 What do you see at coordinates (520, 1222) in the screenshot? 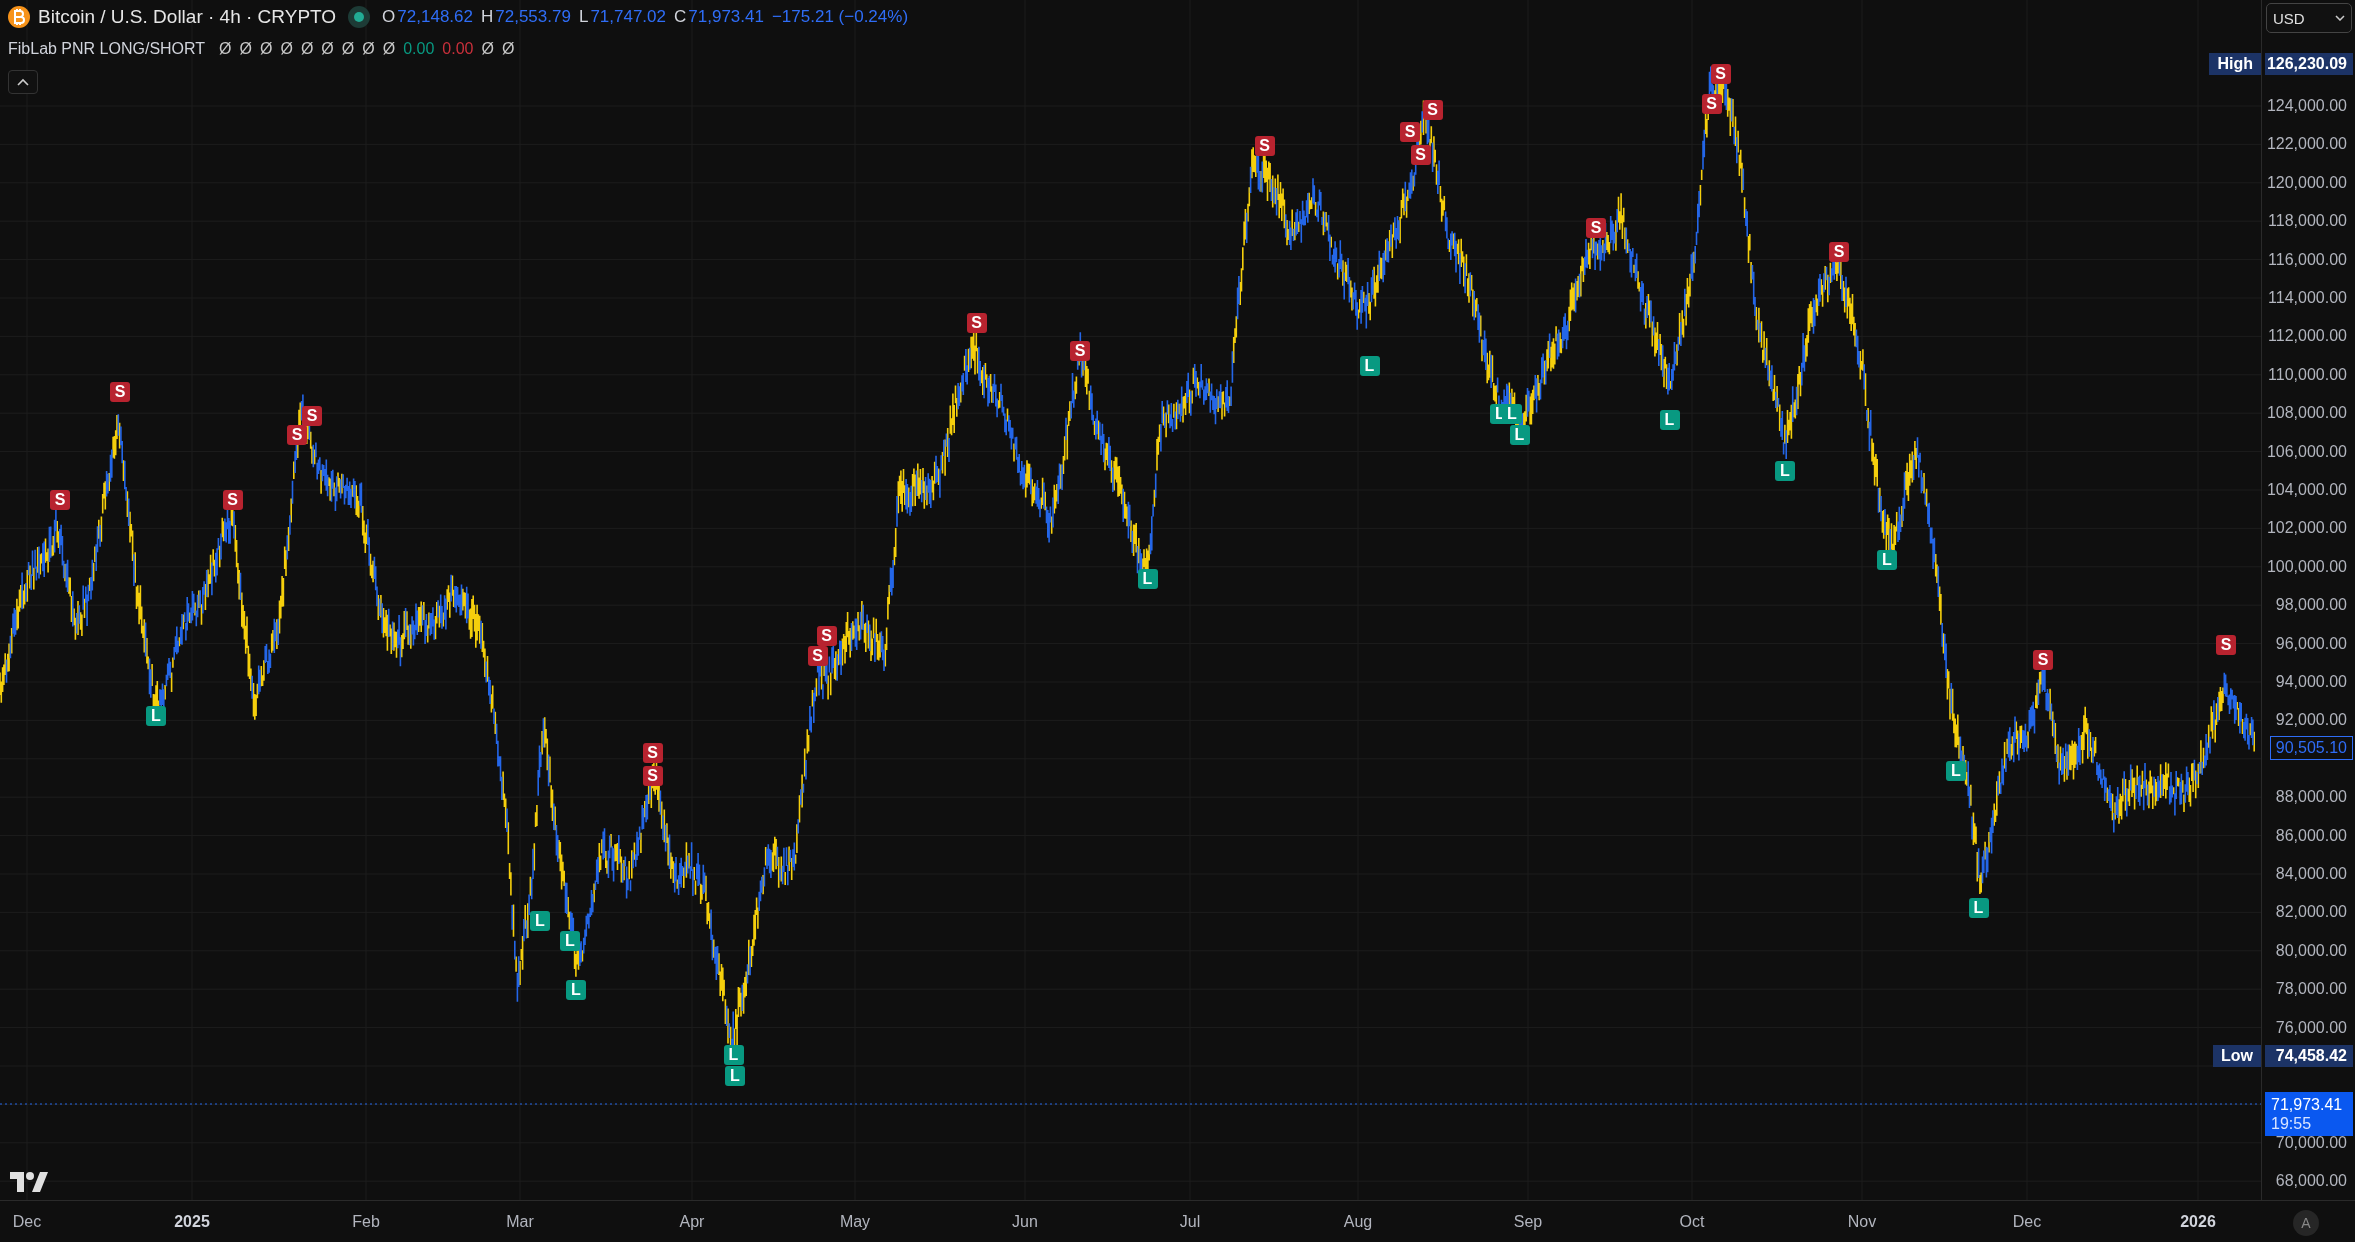
I see `time-axis-label: Mar` at bounding box center [520, 1222].